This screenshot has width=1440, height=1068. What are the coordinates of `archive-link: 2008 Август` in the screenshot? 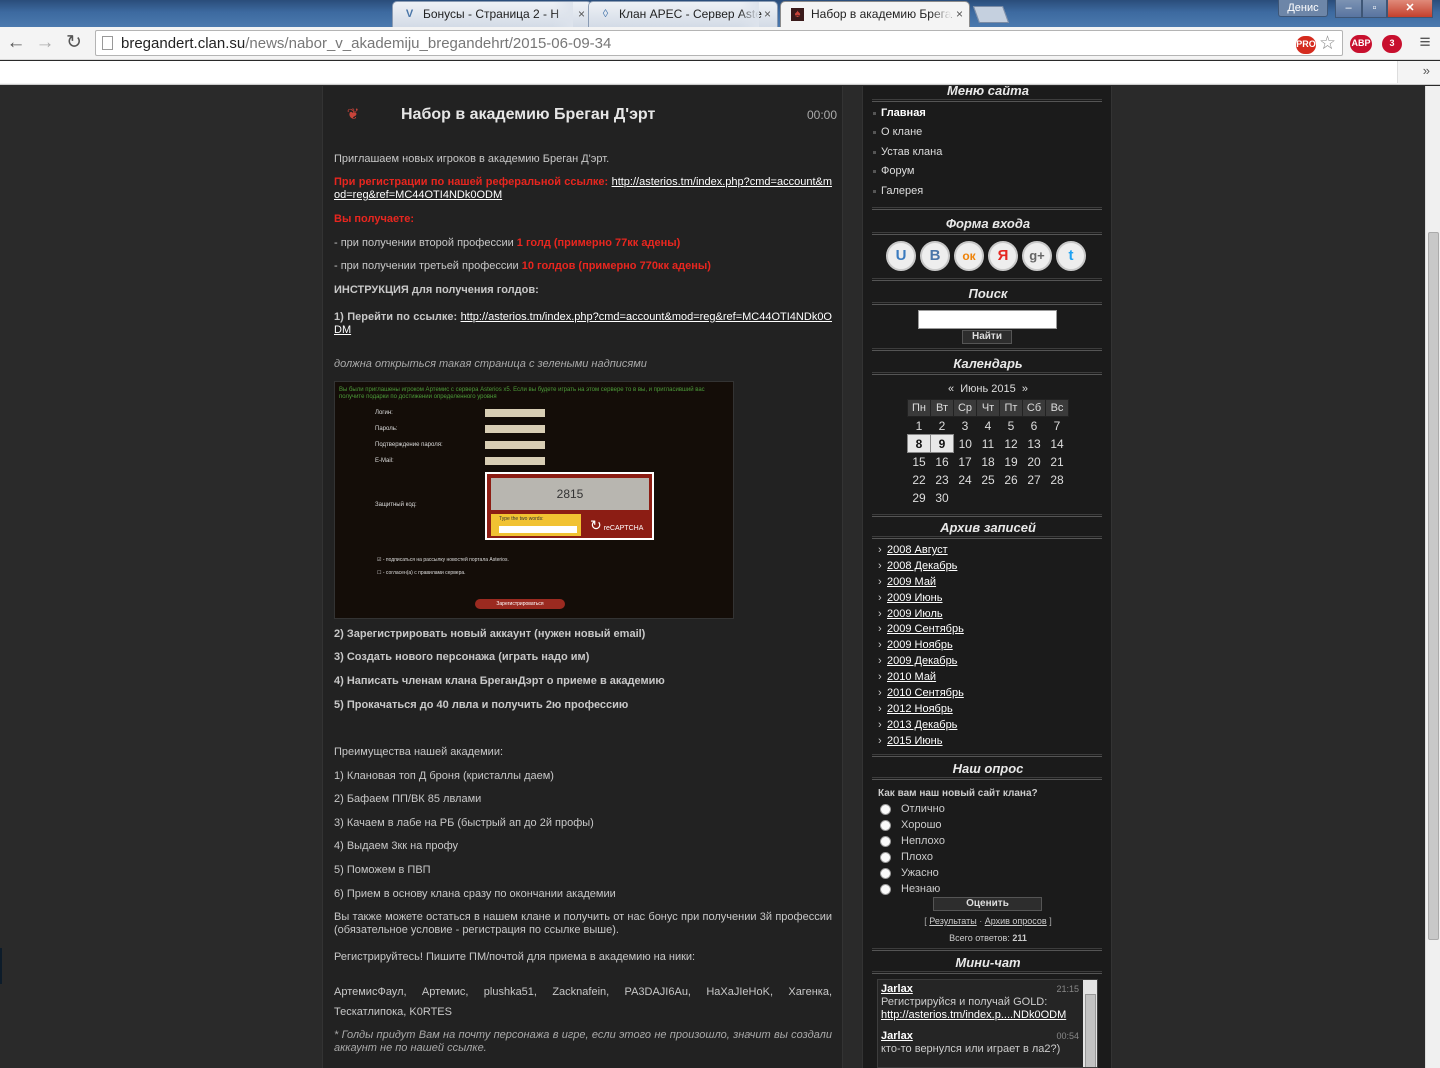 It's located at (913, 550).